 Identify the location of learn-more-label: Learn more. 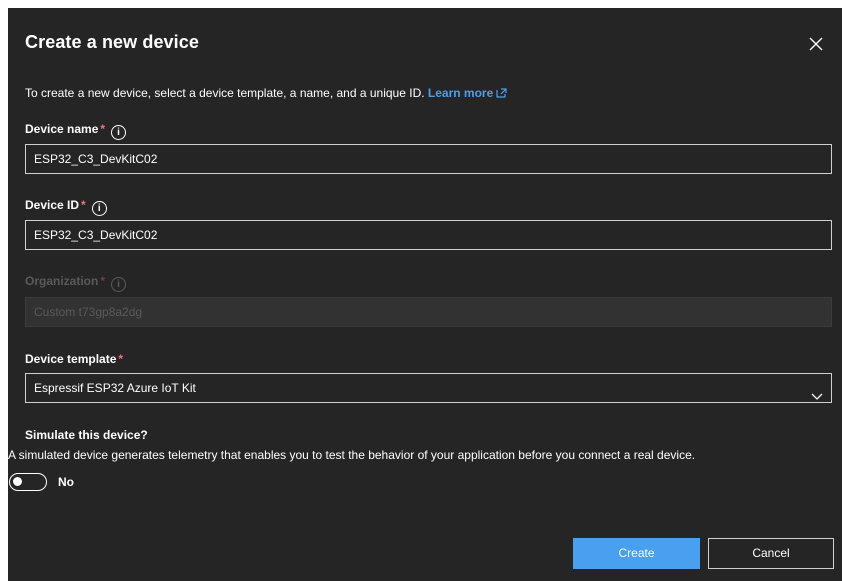
(460, 93).